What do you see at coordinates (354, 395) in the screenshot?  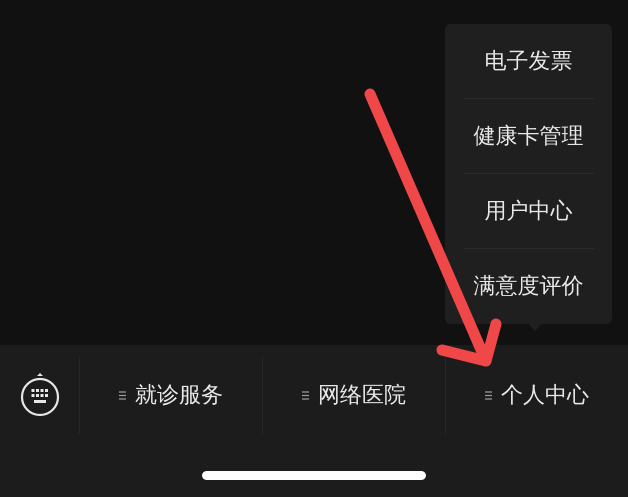 I see `bottom-menu-tab: 网络医院` at bounding box center [354, 395].